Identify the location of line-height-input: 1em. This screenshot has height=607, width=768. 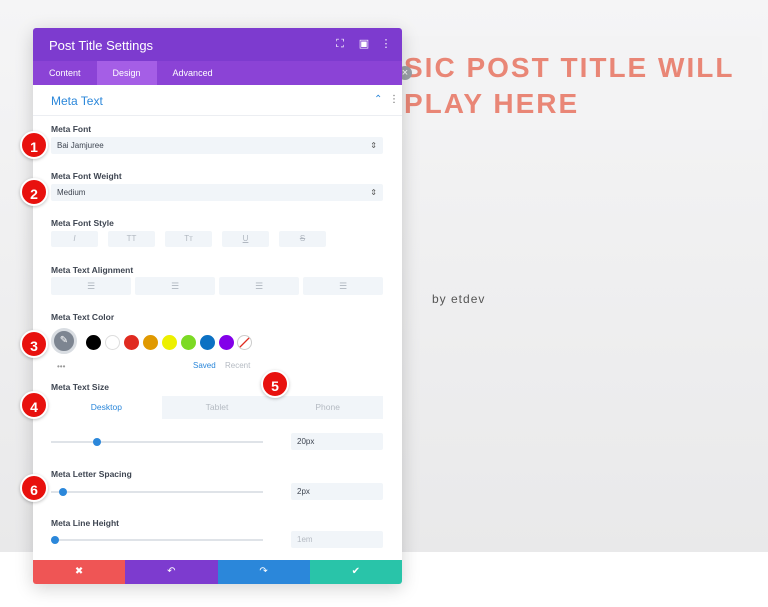
(337, 539).